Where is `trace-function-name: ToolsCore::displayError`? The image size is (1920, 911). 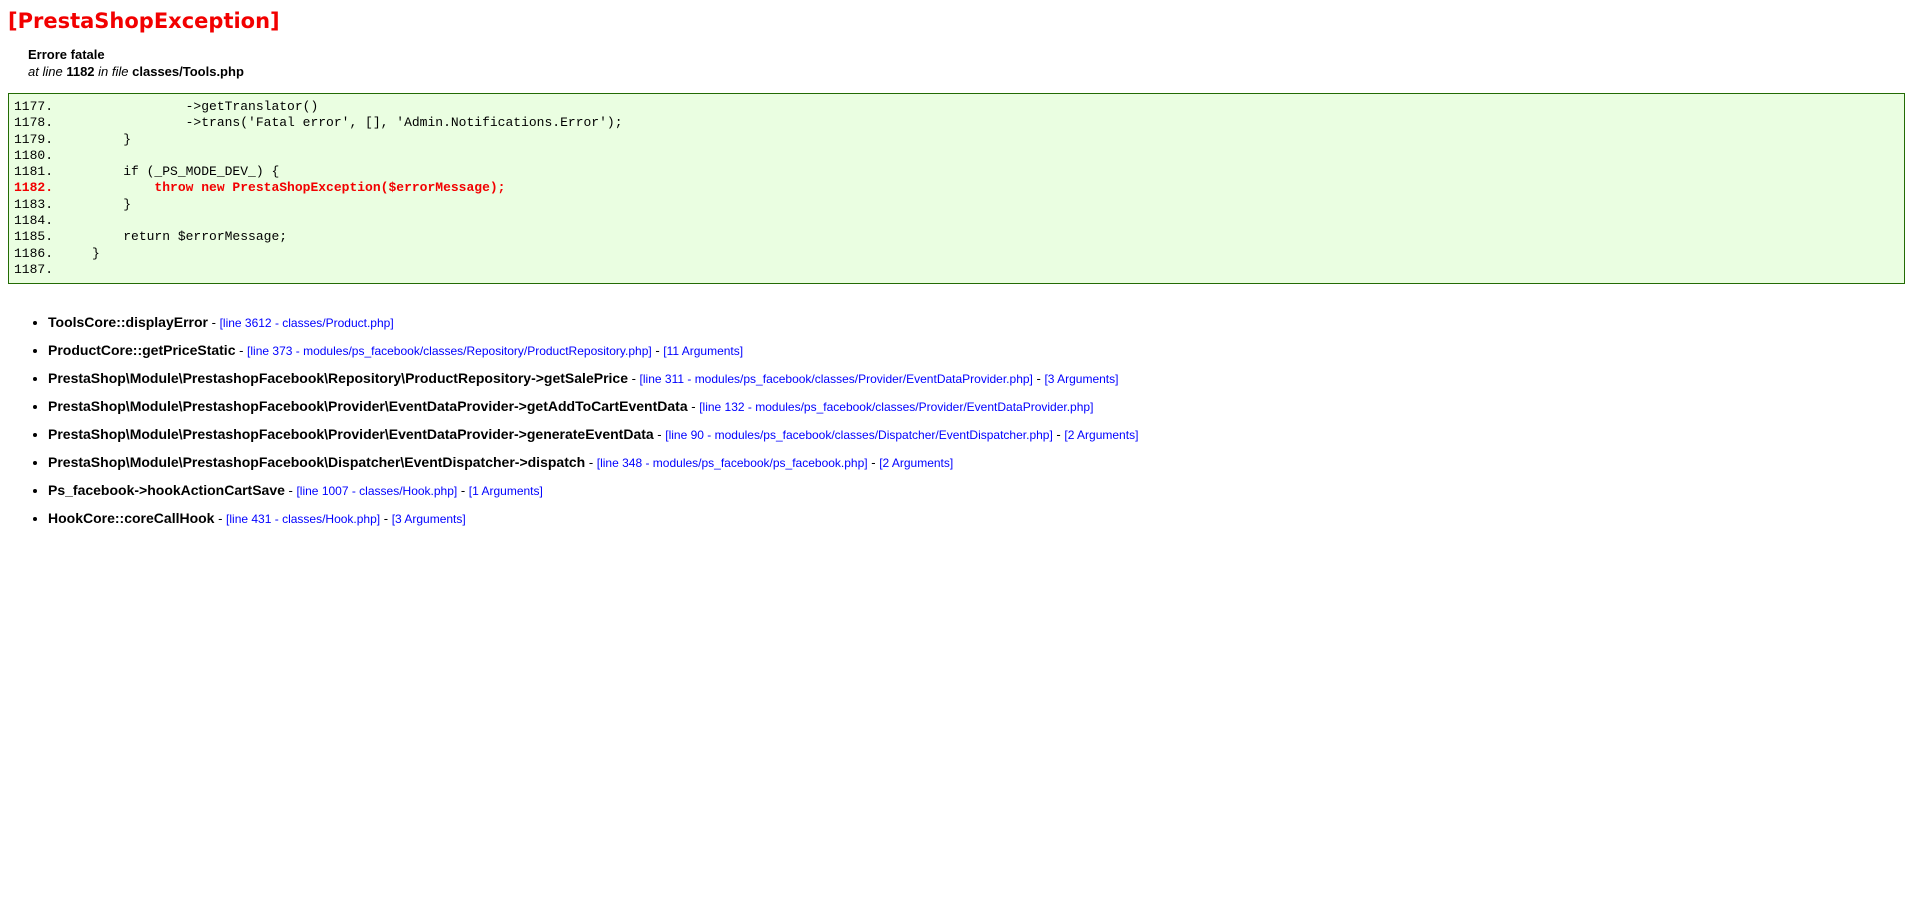
trace-function-name: ToolsCore::displayError is located at coordinates (128, 322).